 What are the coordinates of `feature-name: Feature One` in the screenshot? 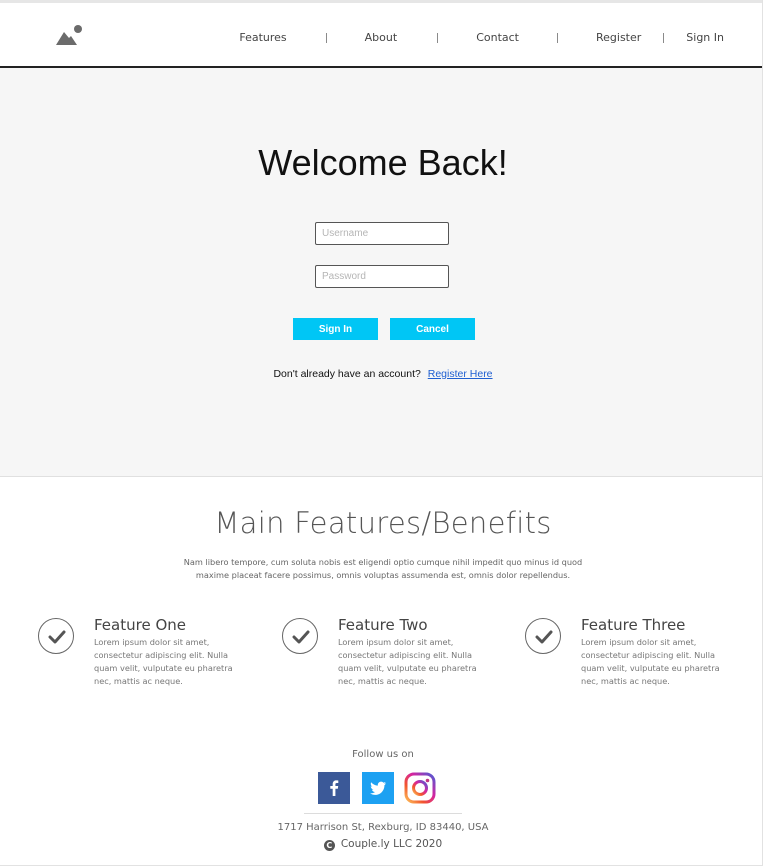 It's located at (140, 625).